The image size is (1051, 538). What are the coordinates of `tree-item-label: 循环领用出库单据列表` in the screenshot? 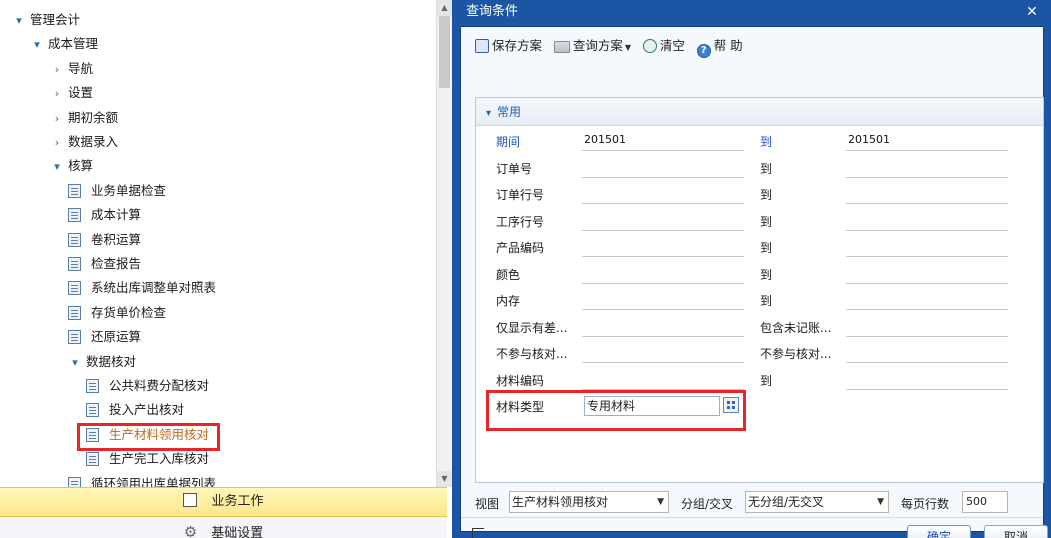 It's located at (154, 481).